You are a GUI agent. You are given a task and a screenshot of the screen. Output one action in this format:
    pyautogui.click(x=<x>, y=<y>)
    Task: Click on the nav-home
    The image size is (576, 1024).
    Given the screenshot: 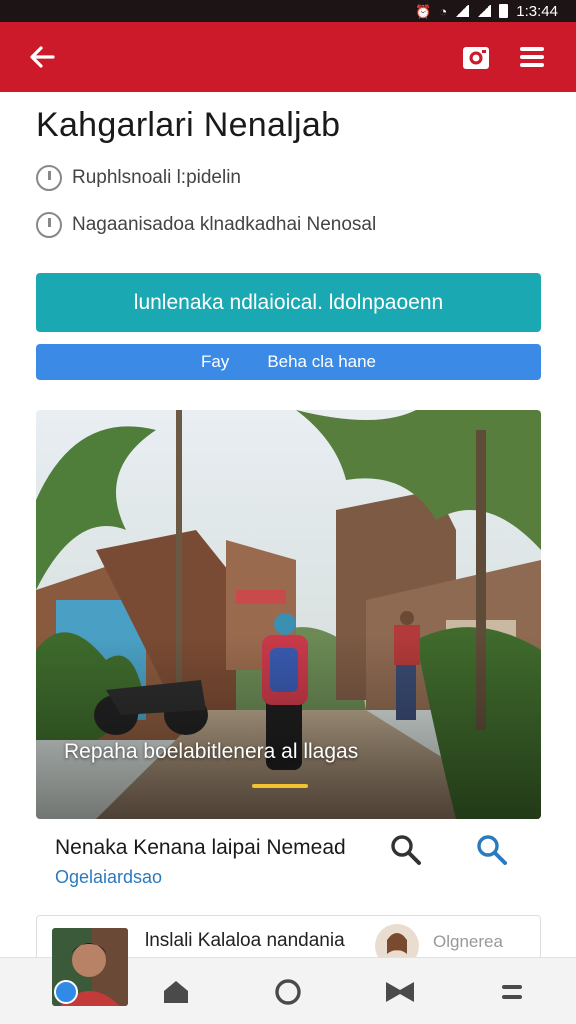 What is the action you would take?
    pyautogui.click(x=176, y=992)
    